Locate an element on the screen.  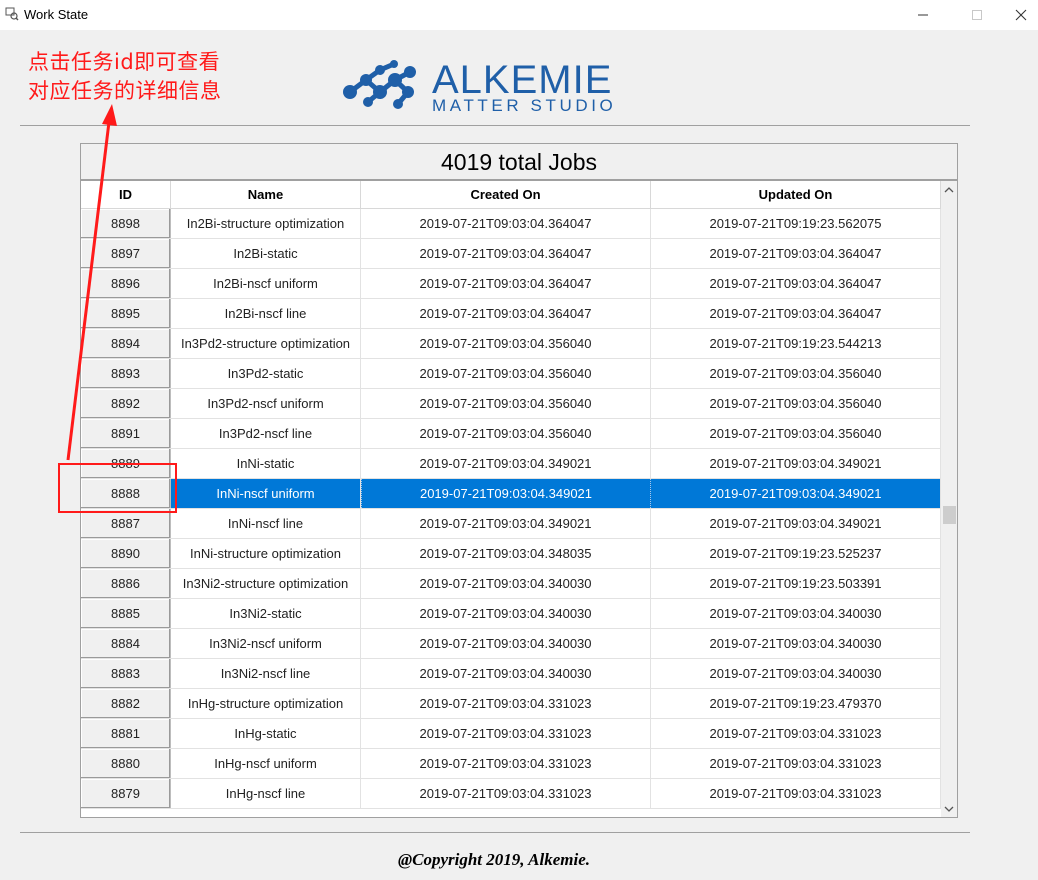
scroll-down-button is located at coordinates (949, 808).